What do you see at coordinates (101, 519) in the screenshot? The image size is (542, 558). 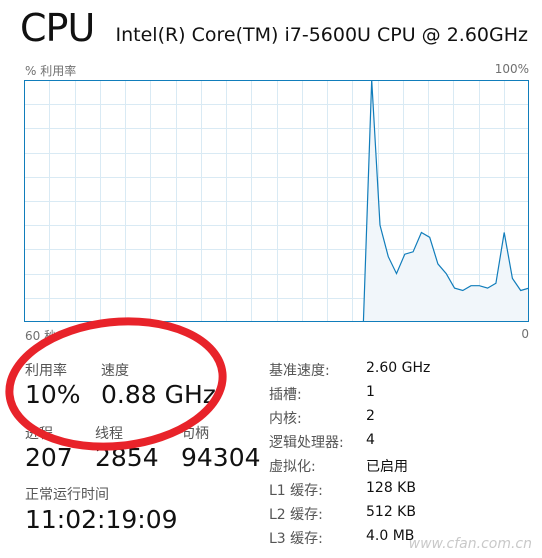 I see `uptime-value: 11:02:19:09` at bounding box center [101, 519].